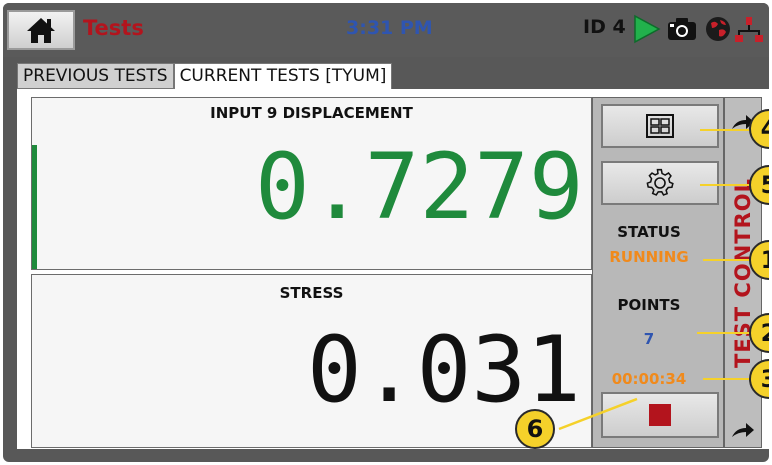 The image size is (772, 465). I want to click on device-id: ID 4, so click(604, 27).